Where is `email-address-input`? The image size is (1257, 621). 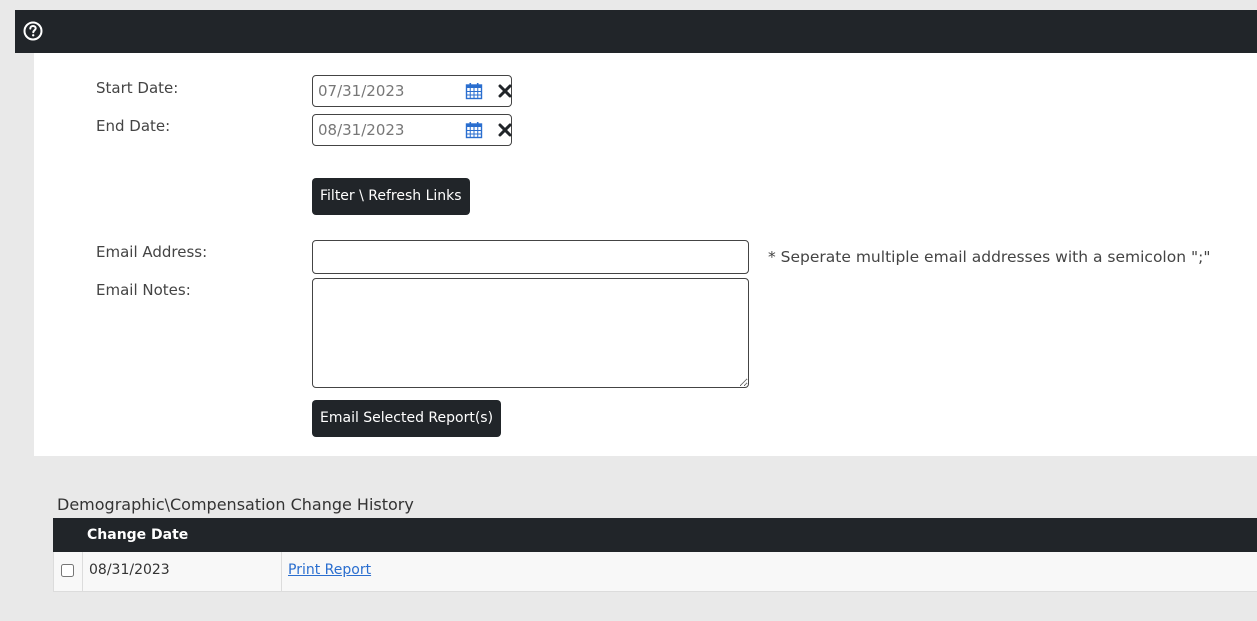 email-address-input is located at coordinates (530, 257).